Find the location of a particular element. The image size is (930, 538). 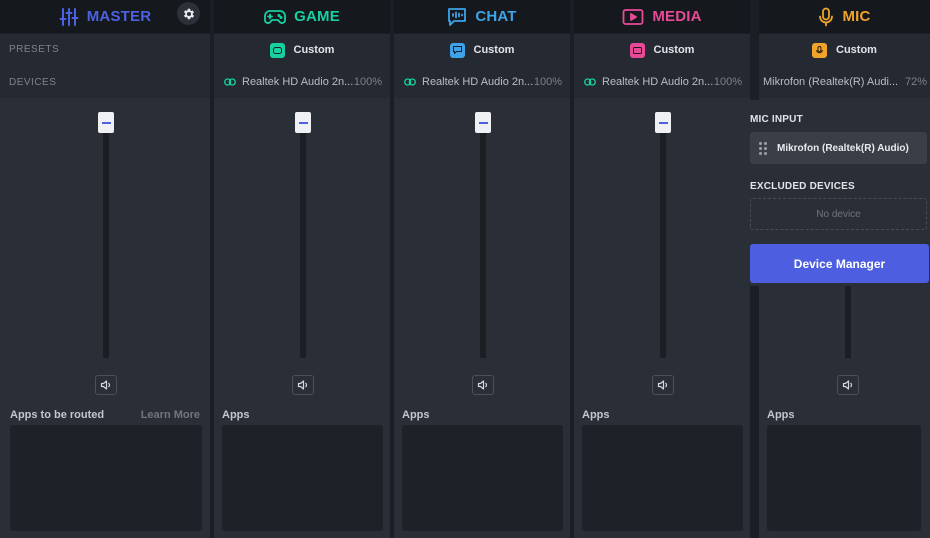

settings-button is located at coordinates (188, 13).